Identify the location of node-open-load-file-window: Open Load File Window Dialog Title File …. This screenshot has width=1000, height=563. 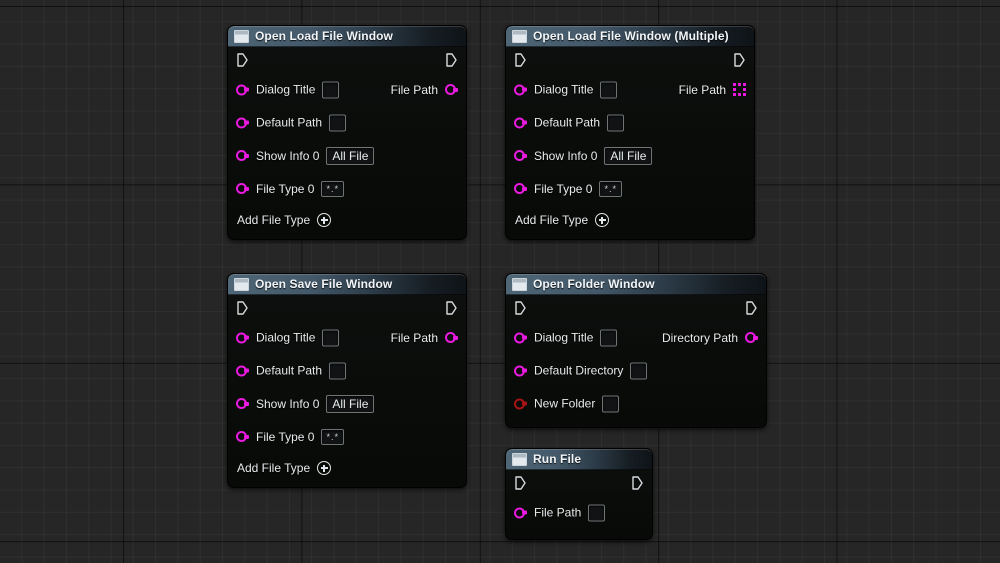
(347, 132).